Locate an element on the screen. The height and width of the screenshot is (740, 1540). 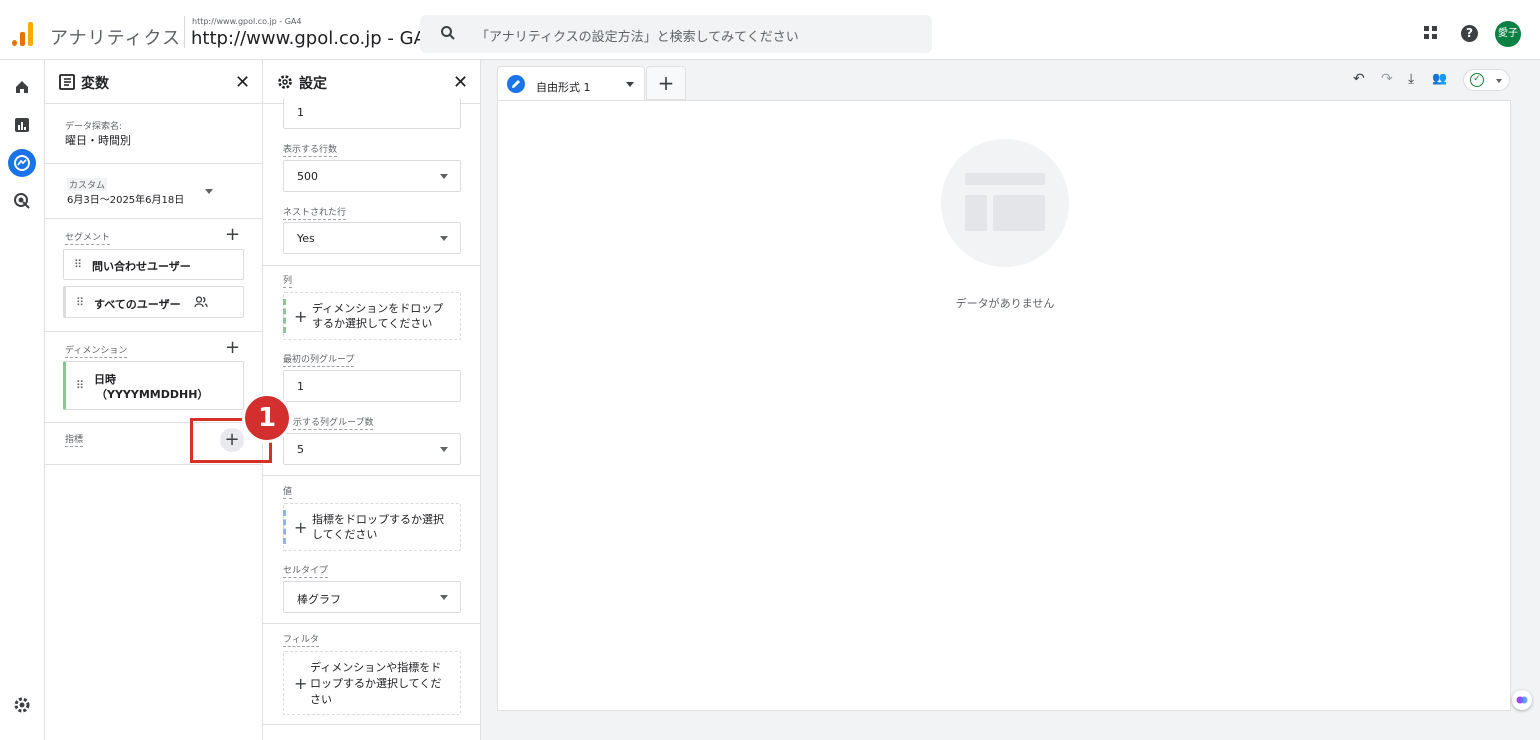
values-drop-zone: + 指標をドロップするか選択 してください is located at coordinates (372, 527).